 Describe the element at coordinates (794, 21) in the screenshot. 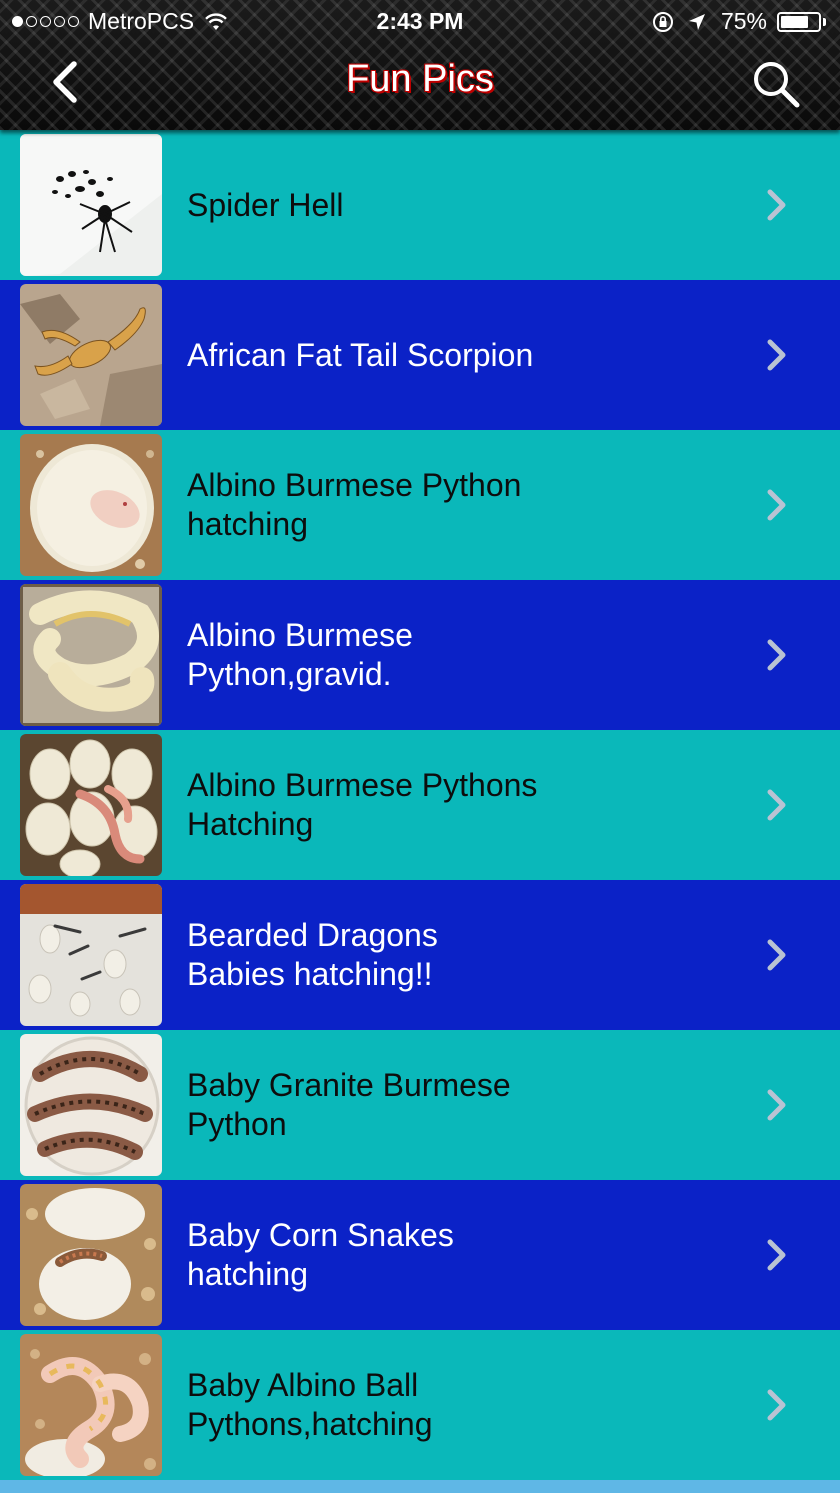

I see `battery-fill` at that location.